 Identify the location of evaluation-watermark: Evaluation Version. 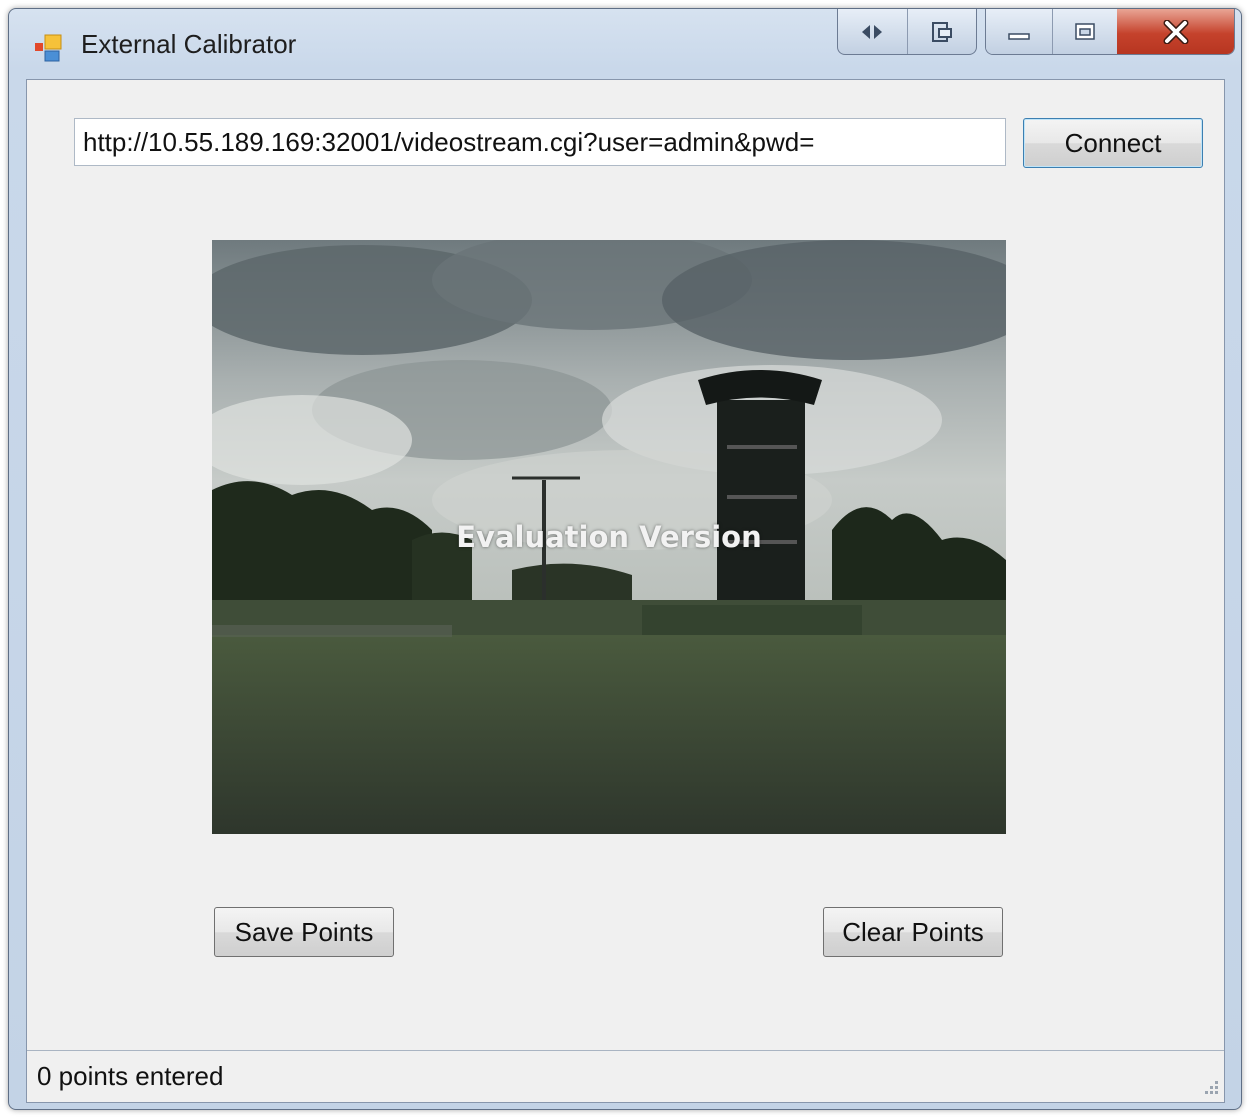
(609, 537).